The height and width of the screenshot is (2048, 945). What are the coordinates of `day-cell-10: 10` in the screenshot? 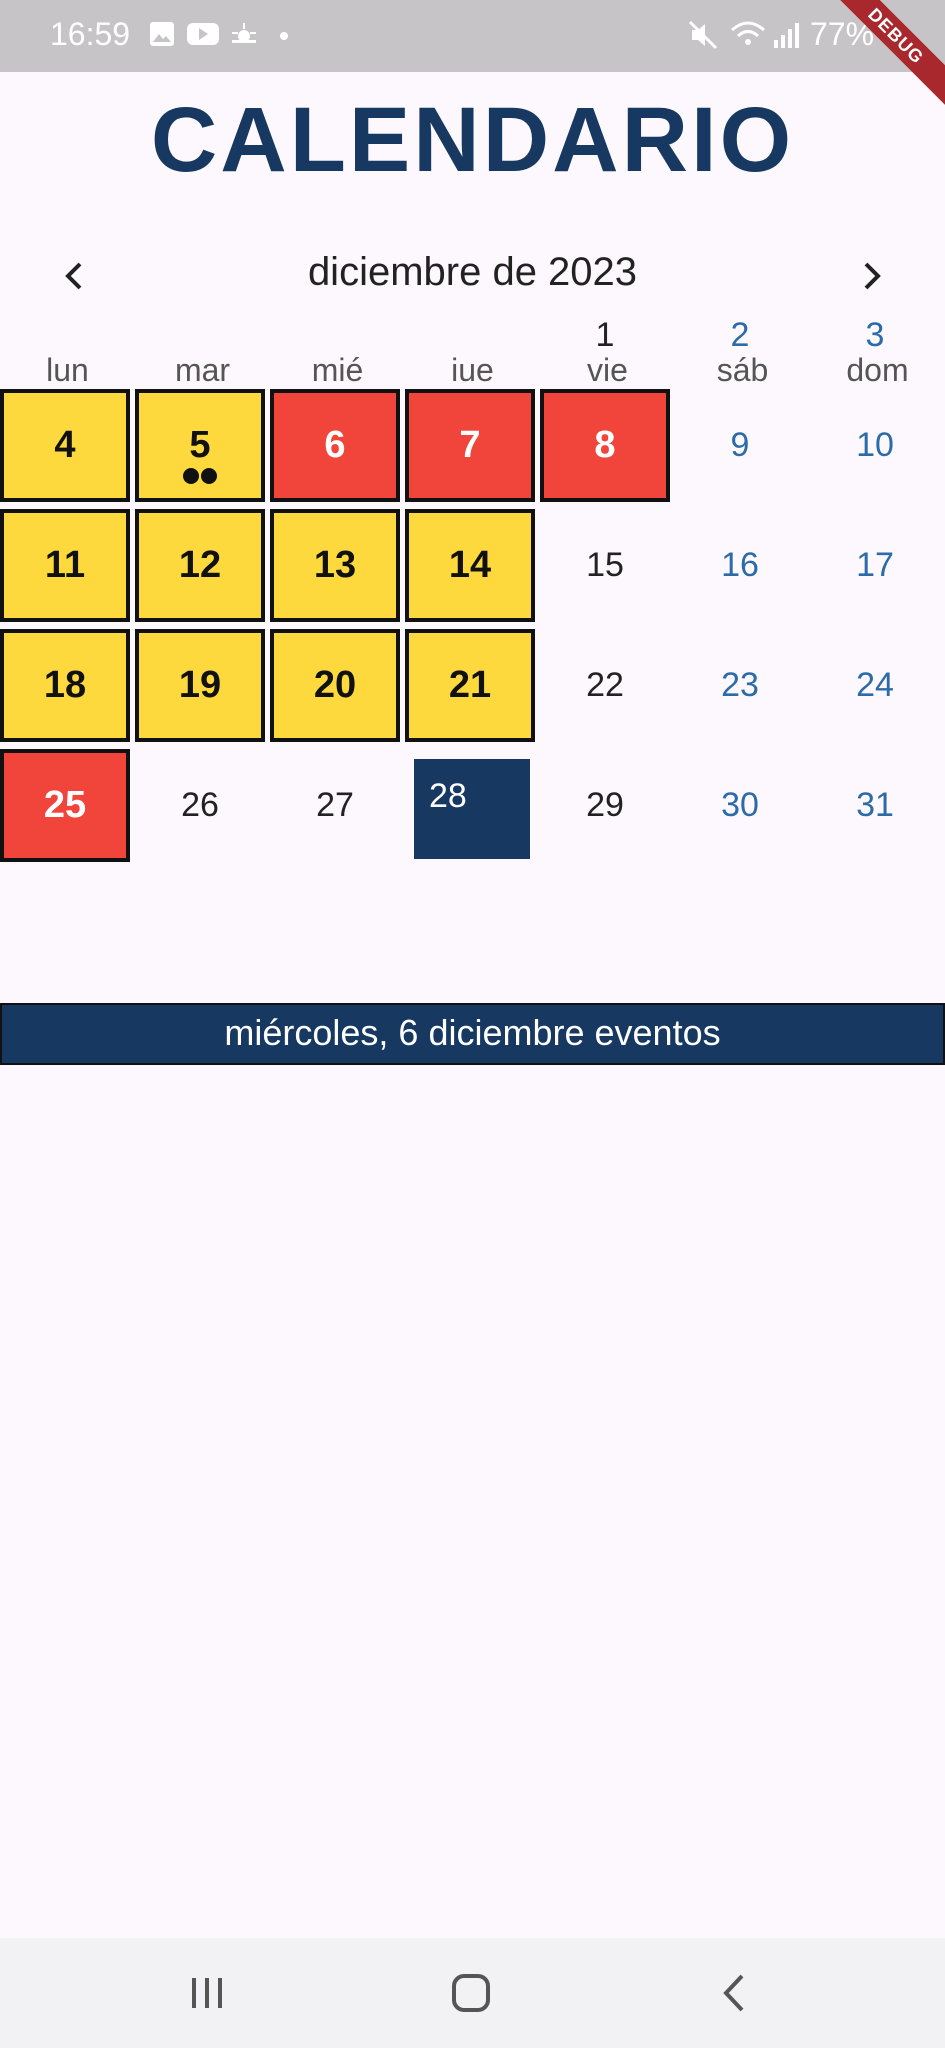 It's located at (875, 445).